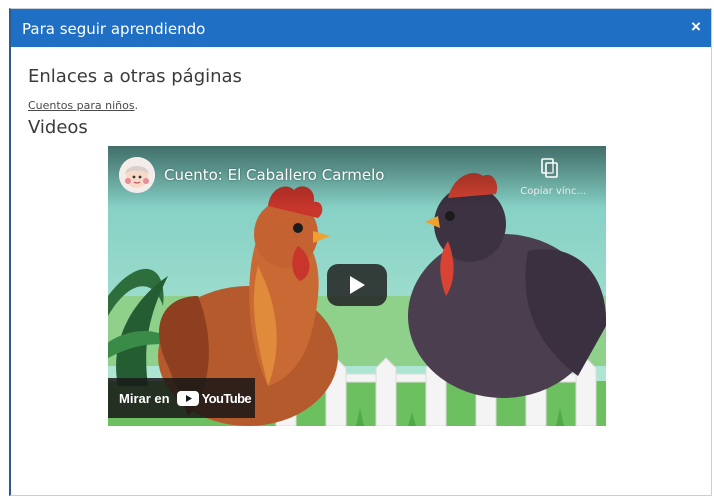  I want to click on links-heading: Enlaces a otras páginas, so click(135, 76).